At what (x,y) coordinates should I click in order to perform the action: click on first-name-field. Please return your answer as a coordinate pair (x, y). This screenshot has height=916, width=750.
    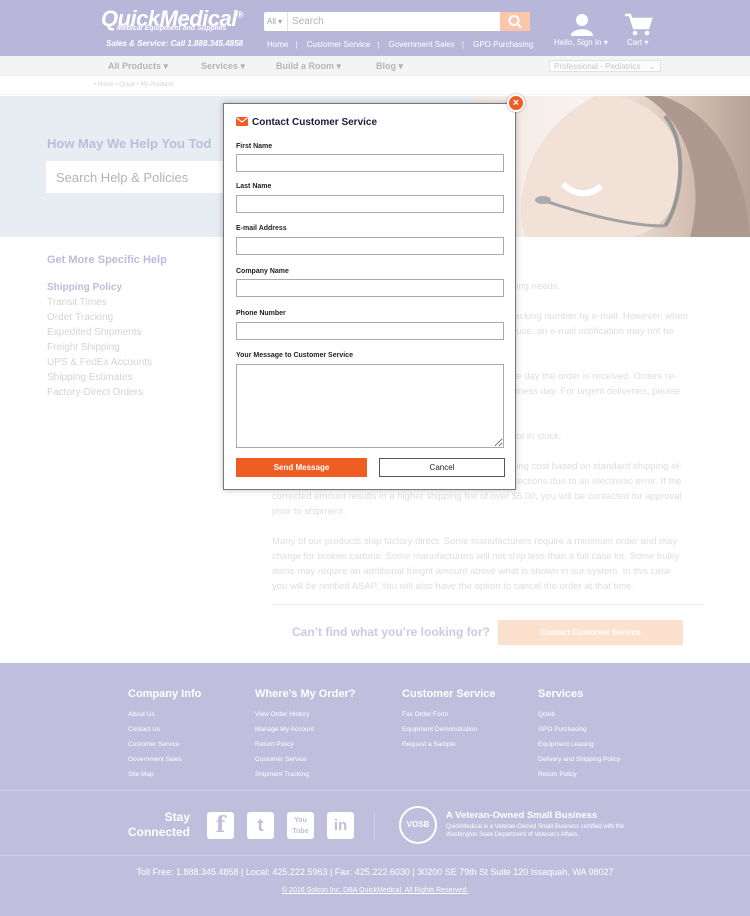
    Looking at the image, I should click on (370, 163).